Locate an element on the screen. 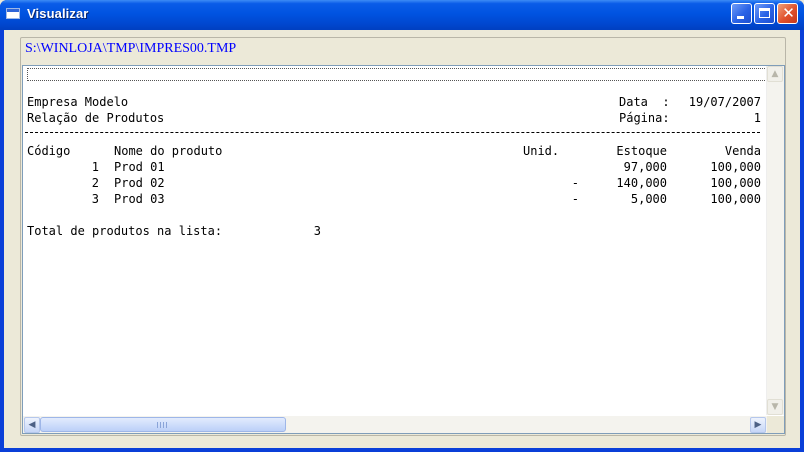 Image resolution: width=804 pixels, height=452 pixels. total-row: Total de produtos na lista: 3 is located at coordinates (393, 232).